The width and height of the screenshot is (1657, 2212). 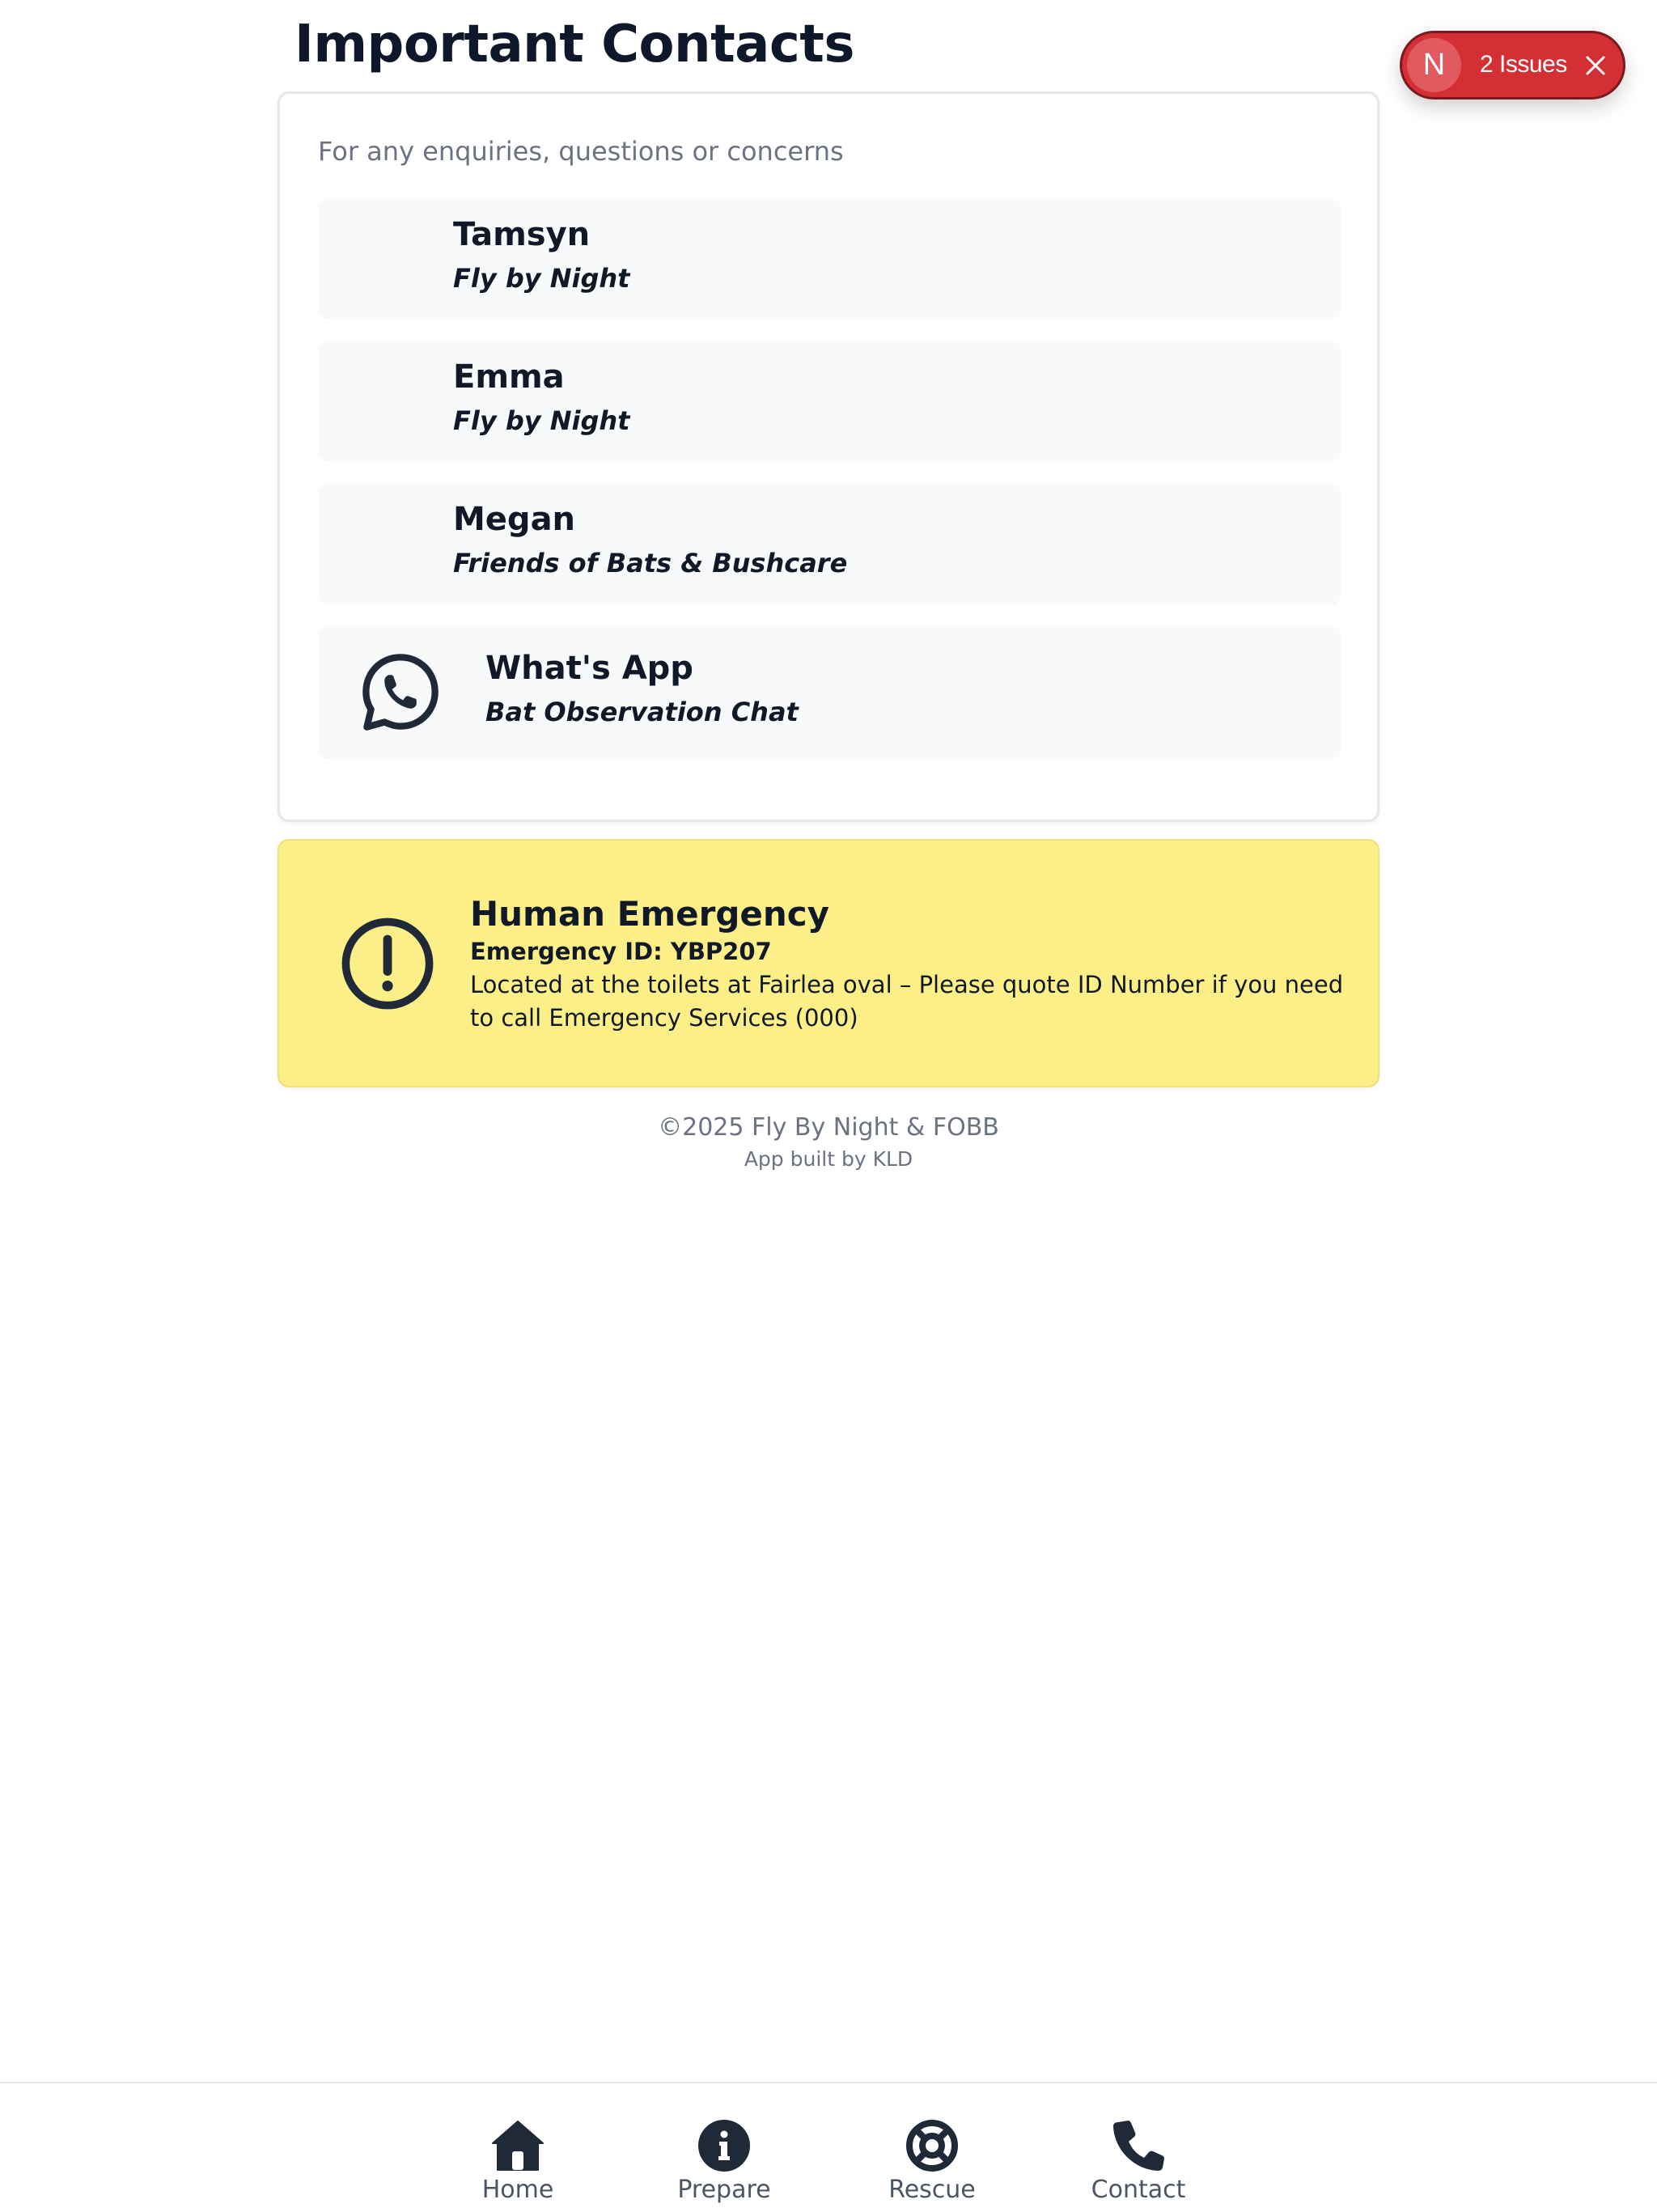 I want to click on alert-circle-icon, so click(x=387, y=963).